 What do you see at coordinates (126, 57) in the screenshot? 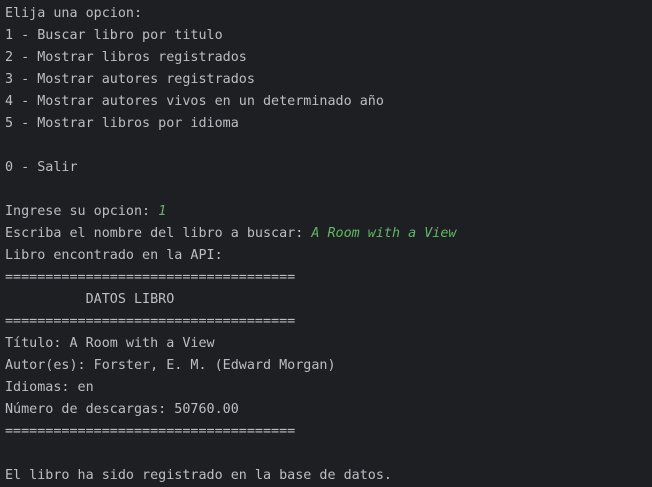
I see `menu-option-2: 2 - Mostrar libros registrados` at bounding box center [126, 57].